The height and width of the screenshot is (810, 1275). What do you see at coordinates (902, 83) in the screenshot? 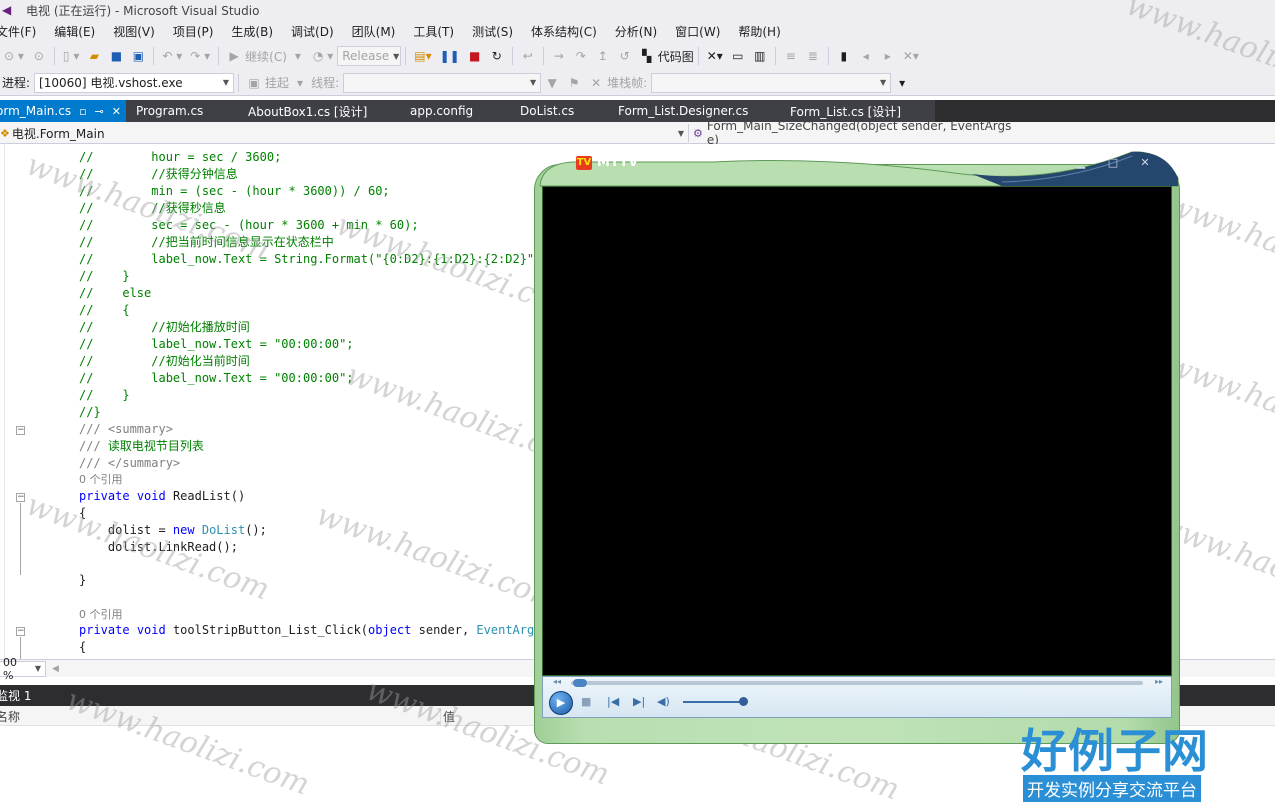
I see `toolbar-options-icon: ▾` at bounding box center [902, 83].